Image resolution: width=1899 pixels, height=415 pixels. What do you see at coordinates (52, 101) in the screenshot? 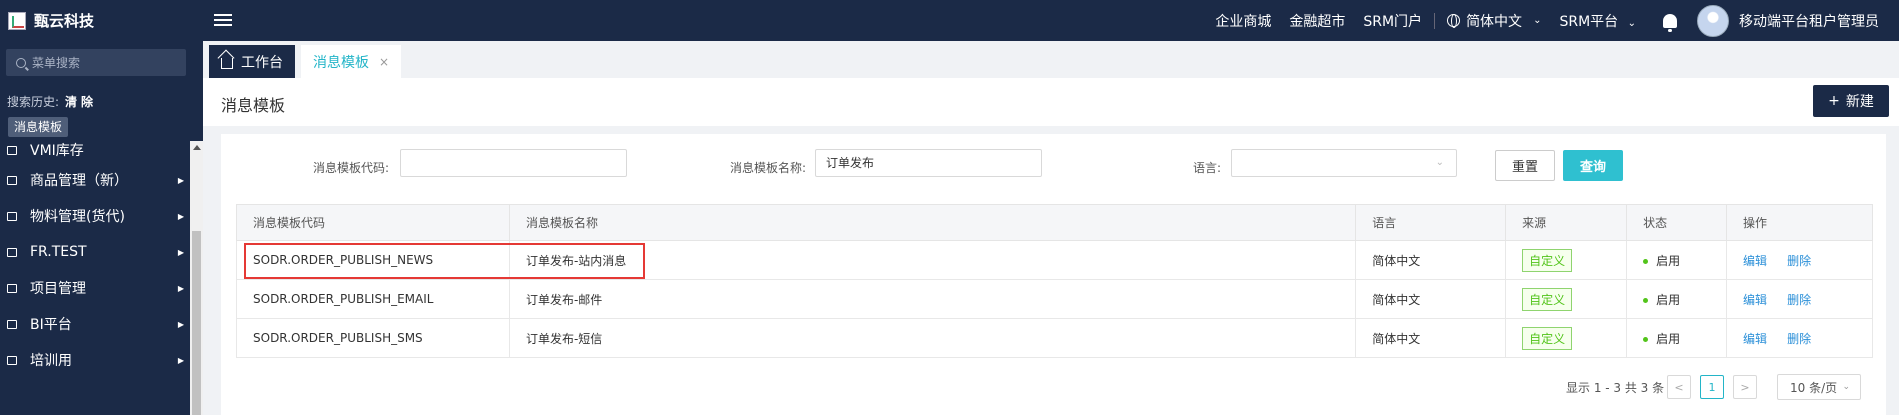
I see `search-history: 搜索历史: 清除` at bounding box center [52, 101].